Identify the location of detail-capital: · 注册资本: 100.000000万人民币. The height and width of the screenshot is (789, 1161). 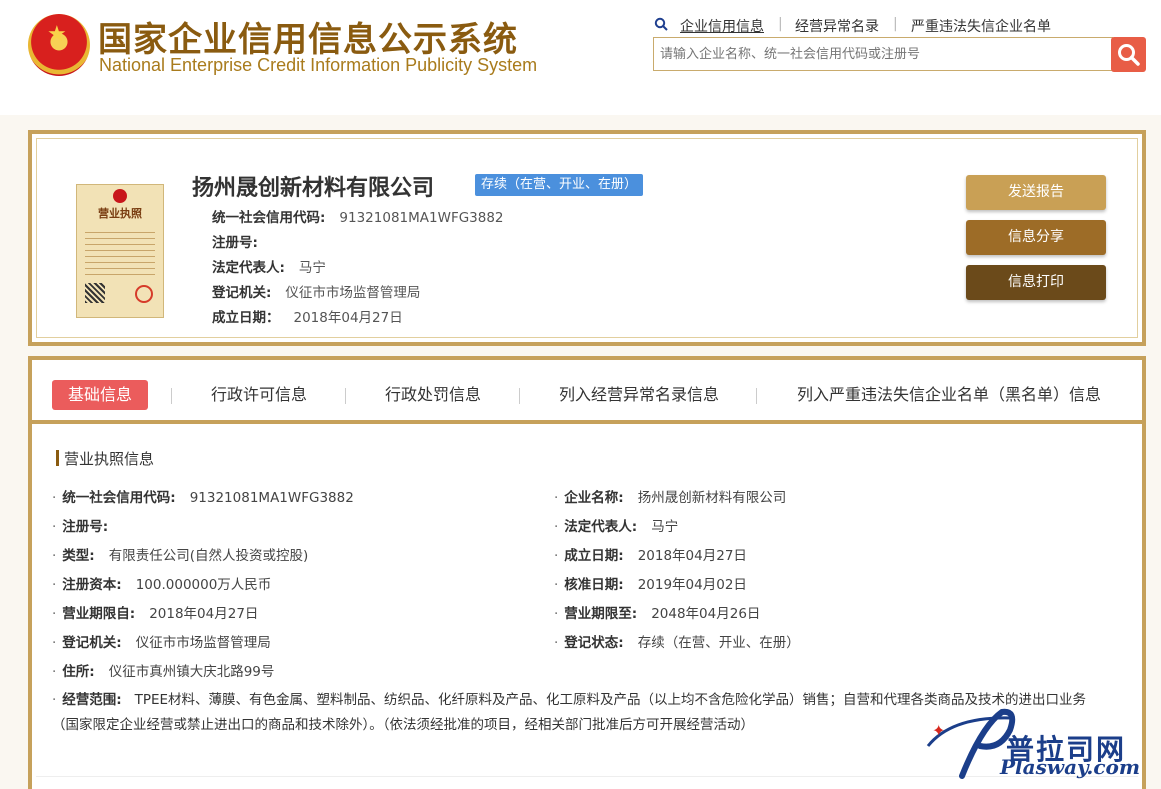
(162, 585).